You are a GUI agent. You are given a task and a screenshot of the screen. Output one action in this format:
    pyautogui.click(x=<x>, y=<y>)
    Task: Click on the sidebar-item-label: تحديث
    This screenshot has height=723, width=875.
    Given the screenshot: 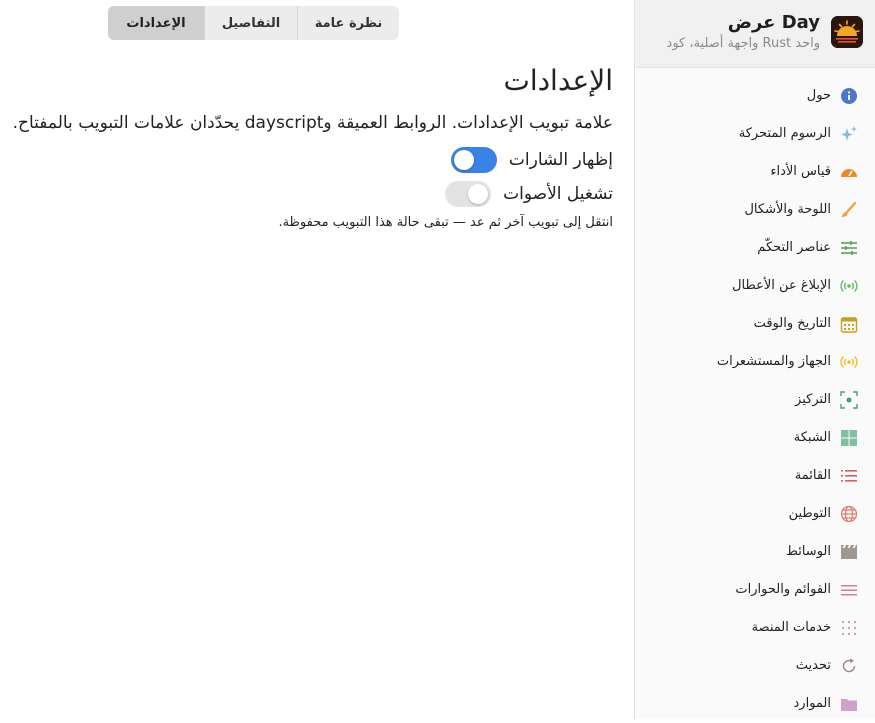 What is the action you would take?
    pyautogui.click(x=813, y=665)
    